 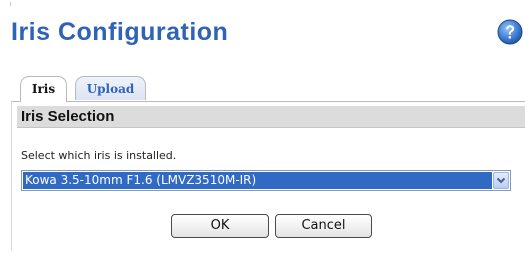 I want to click on iris-select-value: Kowa 3.5-10mm F1.6 (LMVZ3510M-IR), so click(x=257, y=180).